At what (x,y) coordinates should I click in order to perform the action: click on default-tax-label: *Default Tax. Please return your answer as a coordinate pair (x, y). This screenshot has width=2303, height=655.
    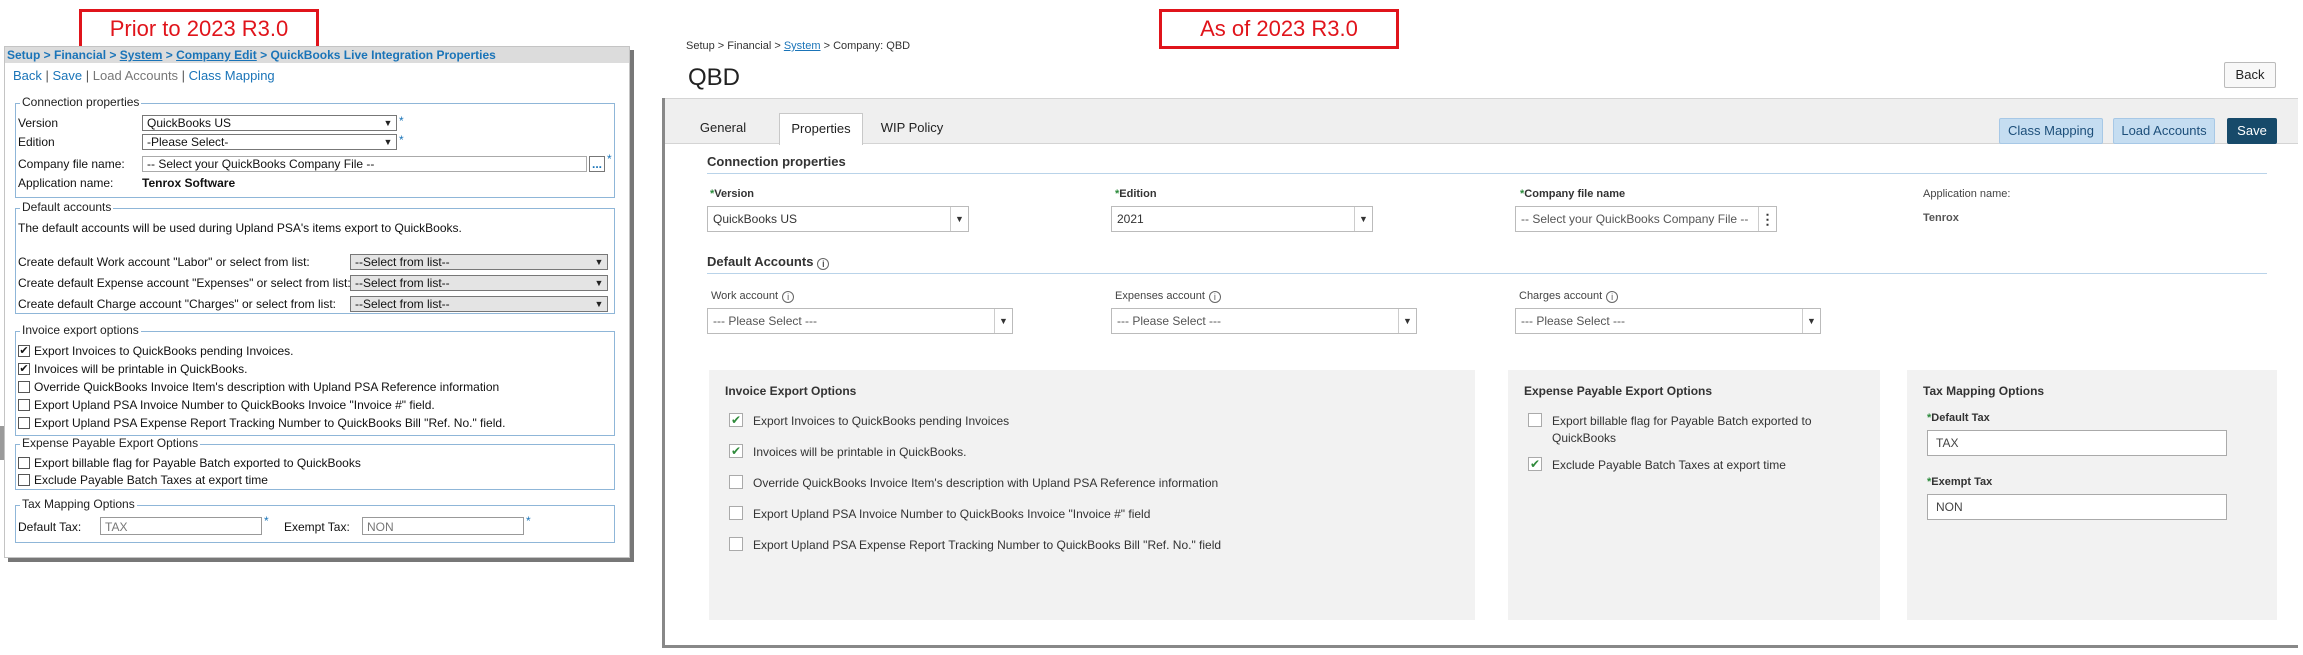
    Looking at the image, I should click on (1958, 418).